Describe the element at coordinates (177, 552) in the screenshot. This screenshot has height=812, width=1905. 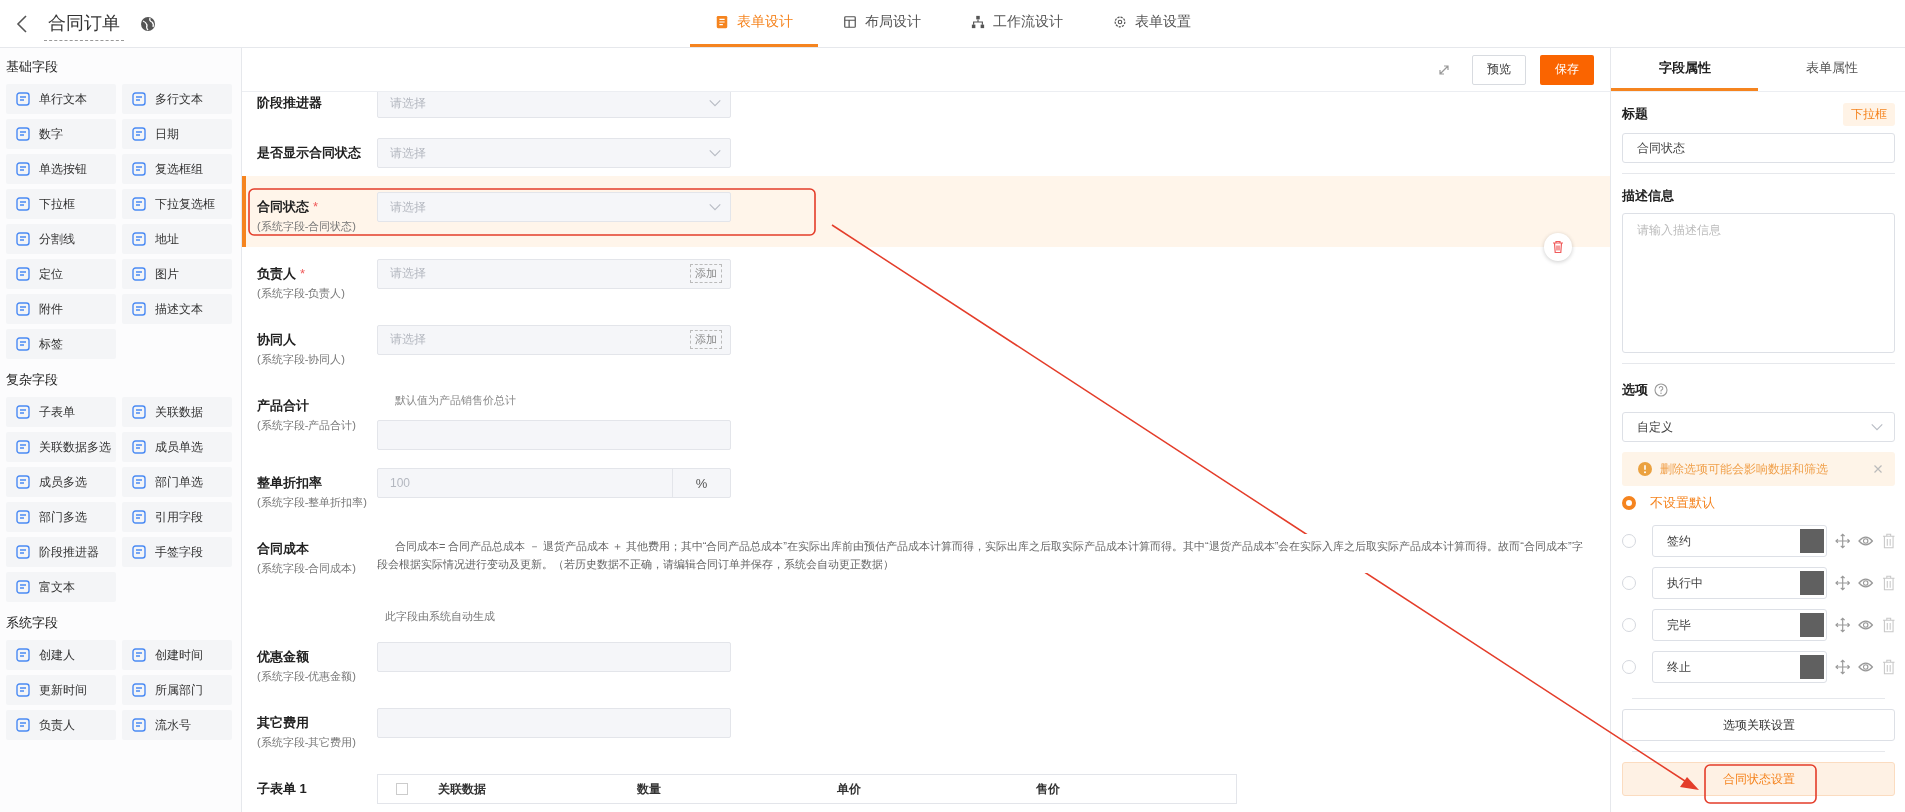
I see `field-type-item: 手签字段` at that location.